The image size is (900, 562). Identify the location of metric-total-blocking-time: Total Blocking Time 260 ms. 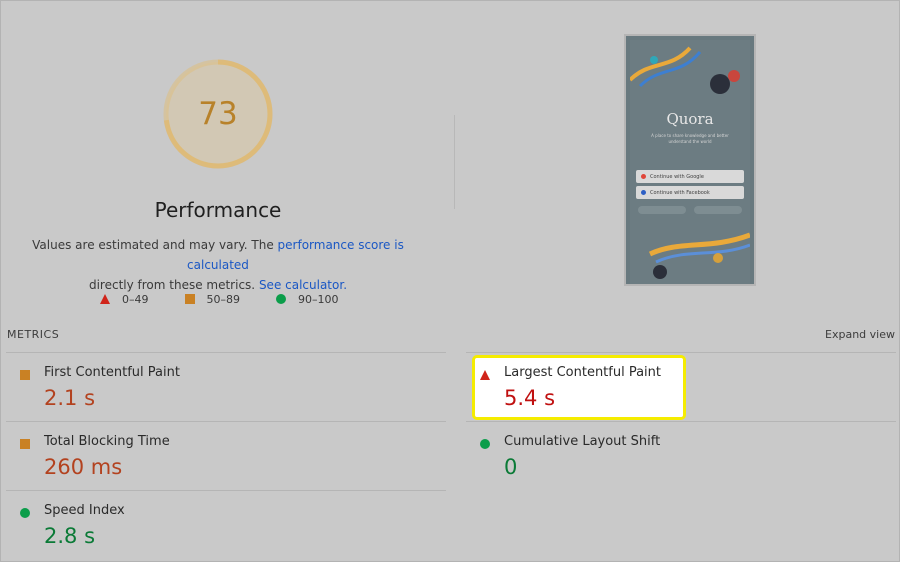
(206, 464).